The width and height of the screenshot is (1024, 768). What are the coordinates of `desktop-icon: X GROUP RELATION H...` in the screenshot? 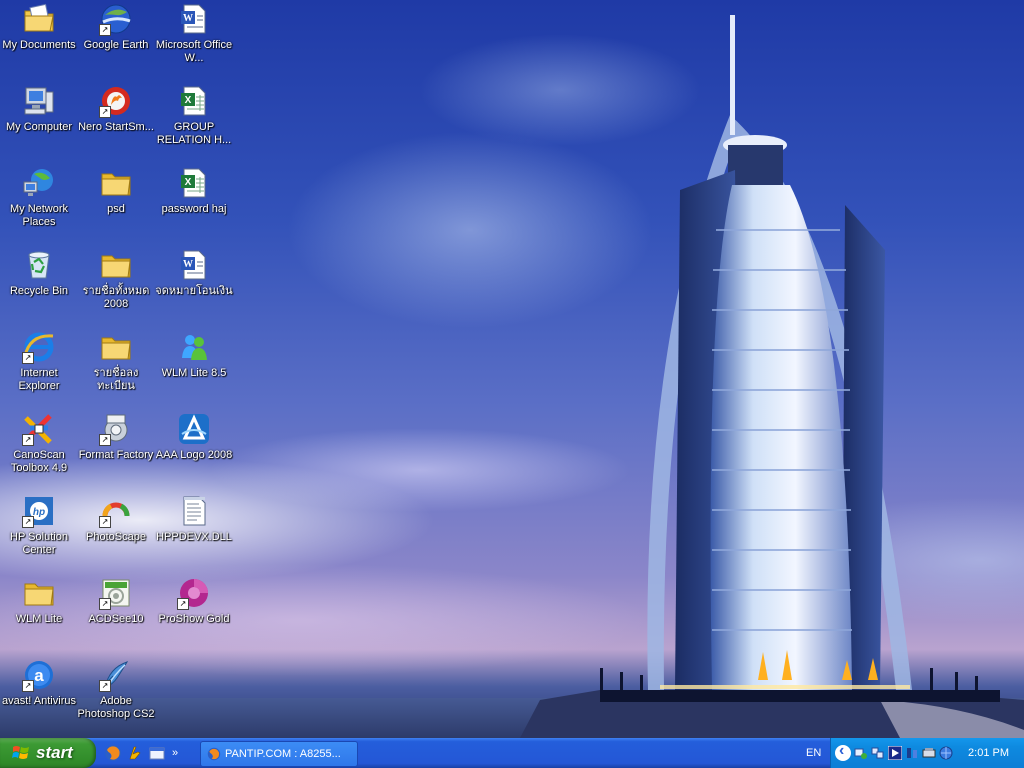 It's located at (194, 115).